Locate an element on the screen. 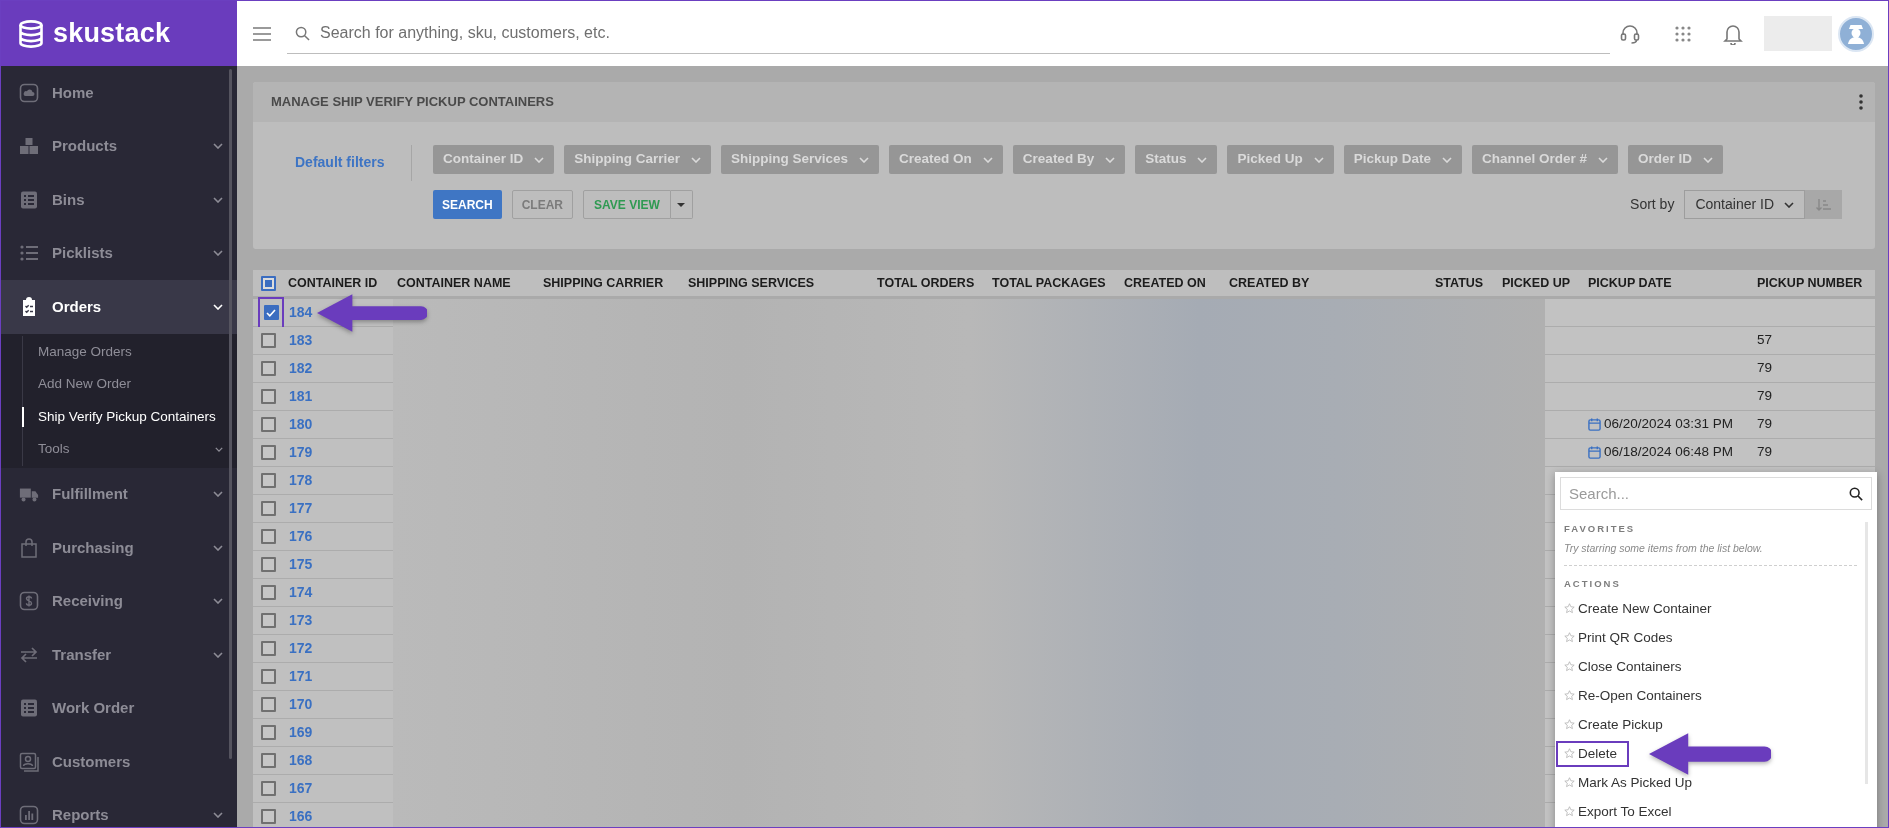  column-header: PICKED UP is located at coordinates (1545, 283).